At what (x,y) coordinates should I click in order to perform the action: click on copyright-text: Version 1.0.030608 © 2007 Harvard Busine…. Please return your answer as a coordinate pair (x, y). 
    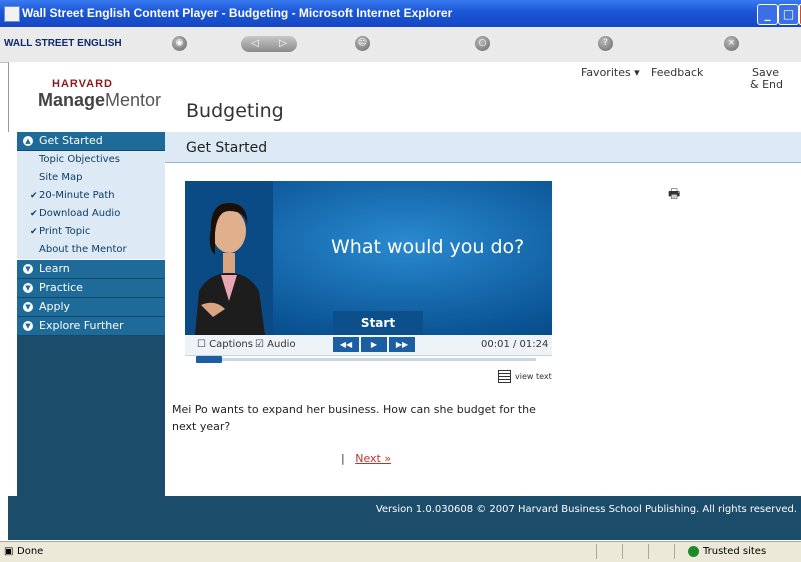
    Looking at the image, I should click on (586, 509).